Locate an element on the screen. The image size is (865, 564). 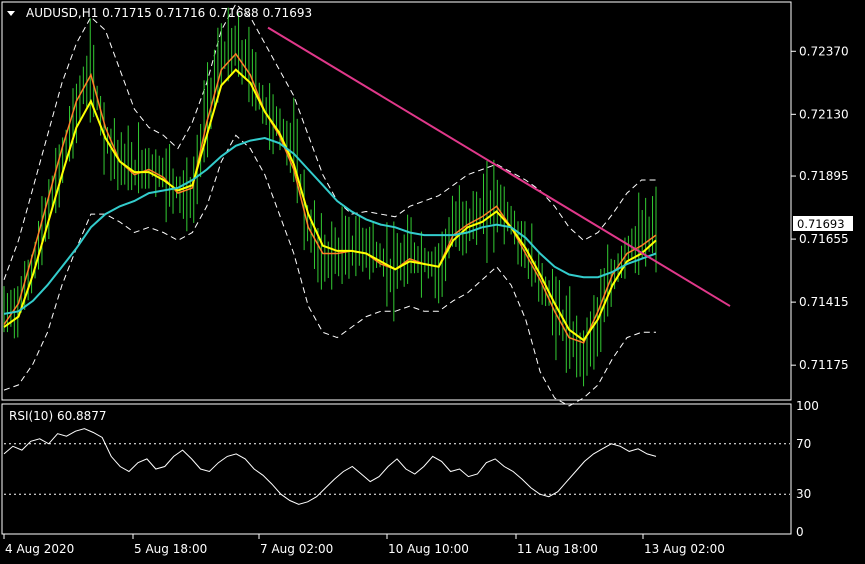
rsi-tick-label: 100 is located at coordinates (807, 406).